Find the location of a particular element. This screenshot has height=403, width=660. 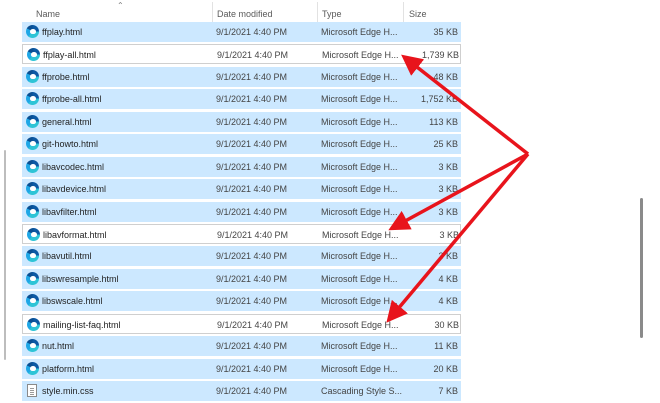

scrollbar-thumb is located at coordinates (641, 268).